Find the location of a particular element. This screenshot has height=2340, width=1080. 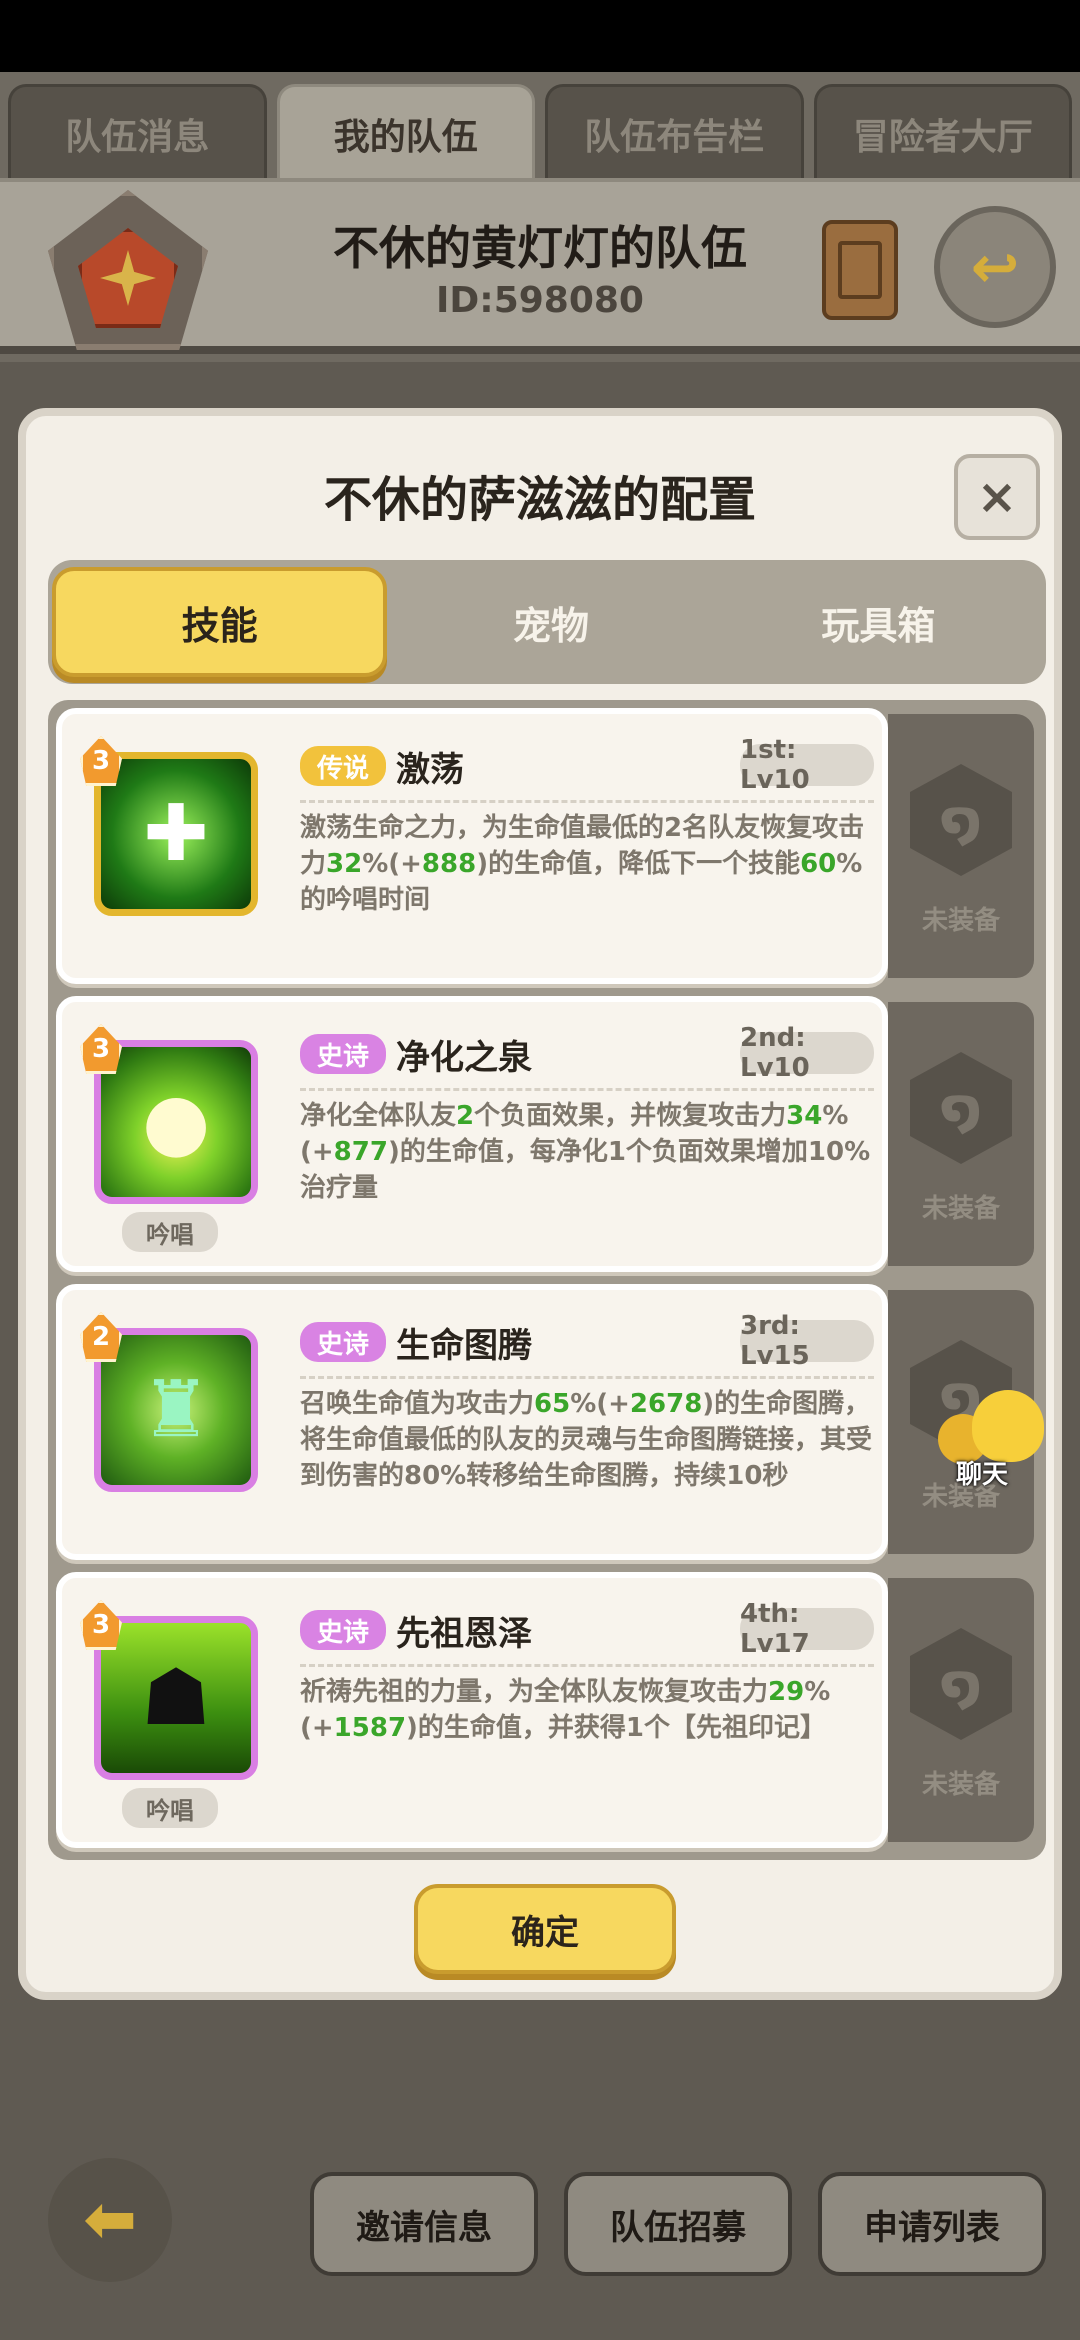

description-text: 召唤生命值为攻击力 is located at coordinates (417, 1404).